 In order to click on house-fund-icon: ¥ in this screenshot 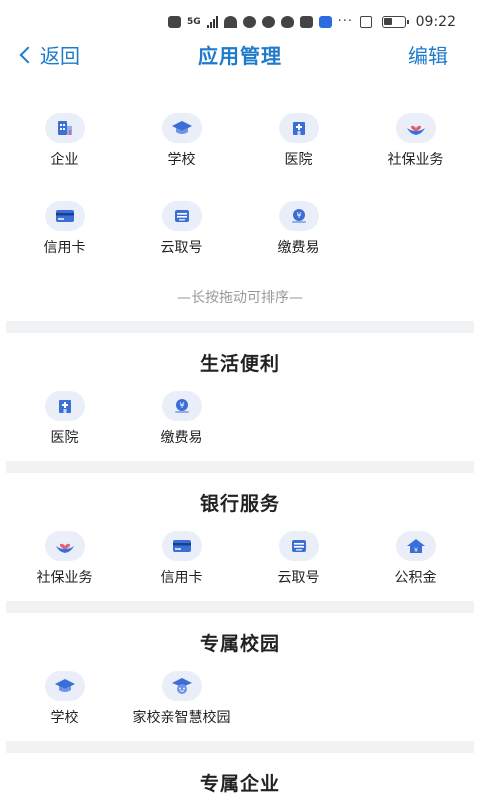, I will do `click(415, 546)`.